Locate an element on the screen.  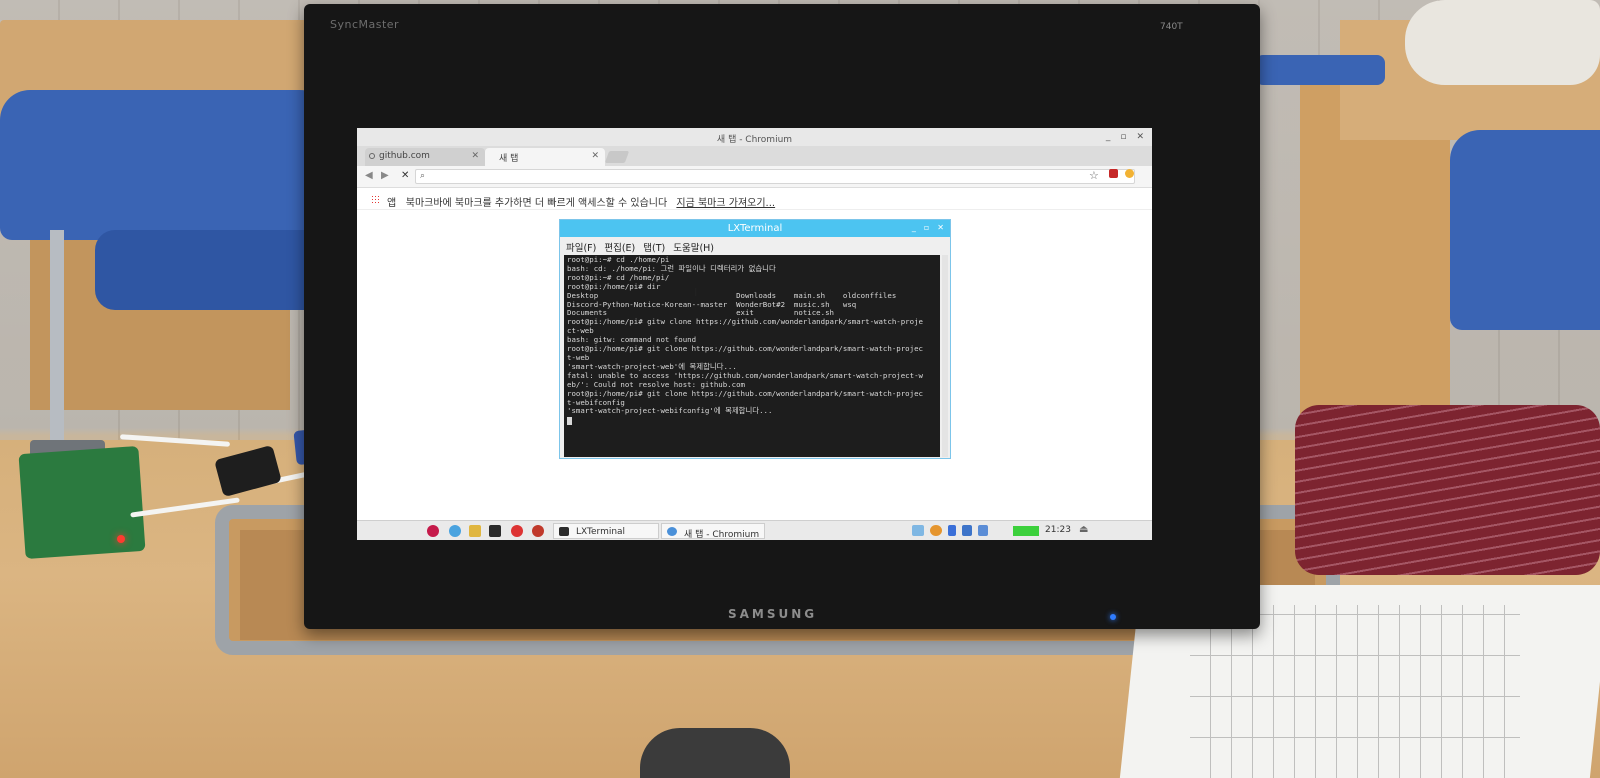
task-label: LXTerminal is located at coordinates (601, 532).